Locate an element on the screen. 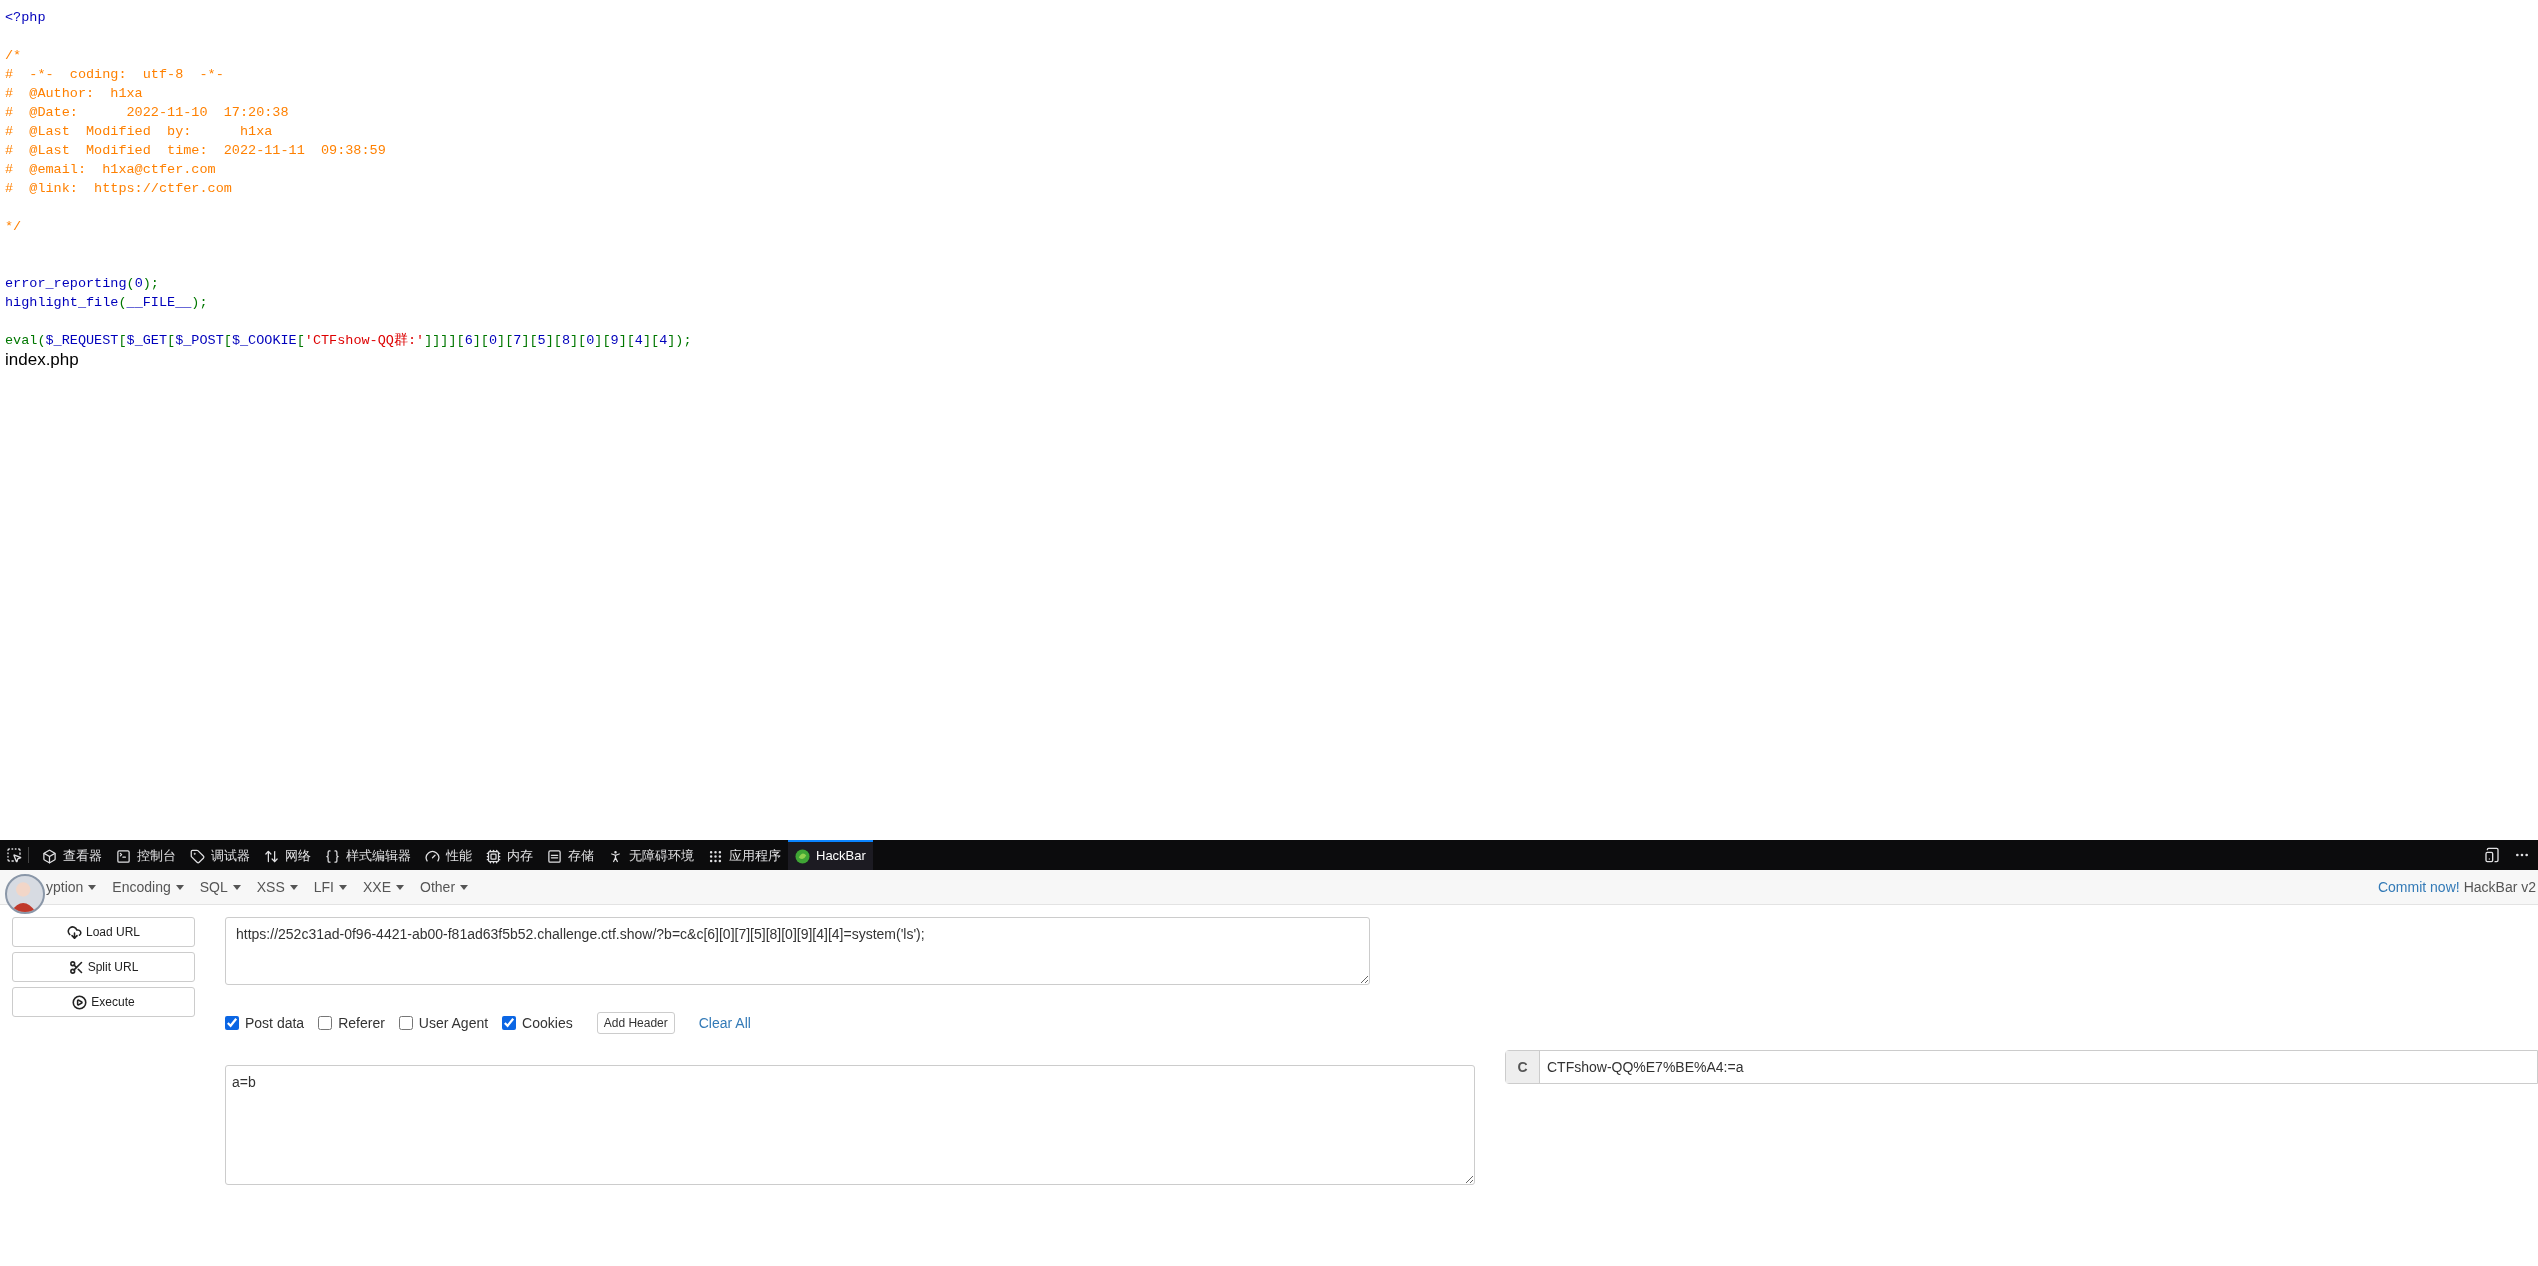 This screenshot has width=2538, height=1266. add-header-button: Add Header is located at coordinates (635, 1023).